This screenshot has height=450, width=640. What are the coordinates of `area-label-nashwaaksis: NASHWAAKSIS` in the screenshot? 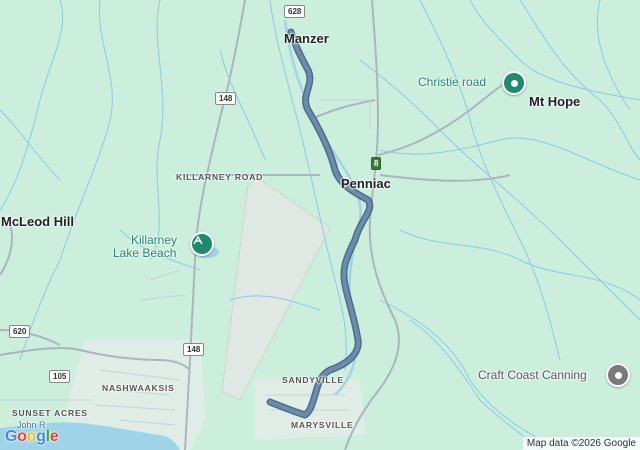 It's located at (138, 388).